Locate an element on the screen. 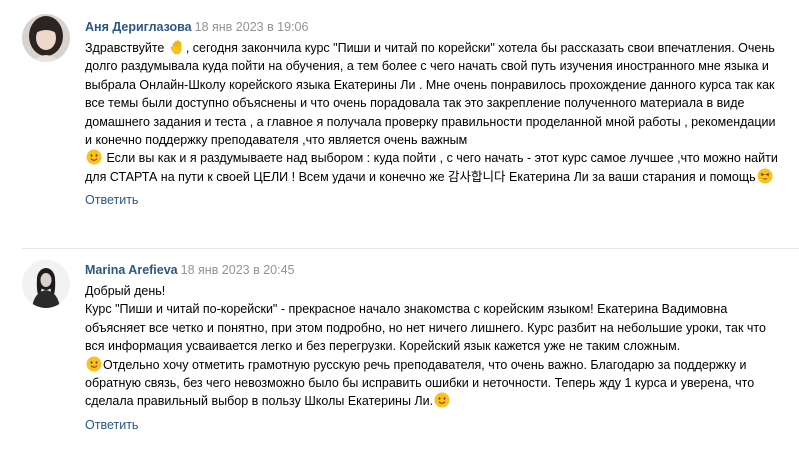 The image size is (799, 451). comment-text-part: Здравствуйте is located at coordinates (125, 48).